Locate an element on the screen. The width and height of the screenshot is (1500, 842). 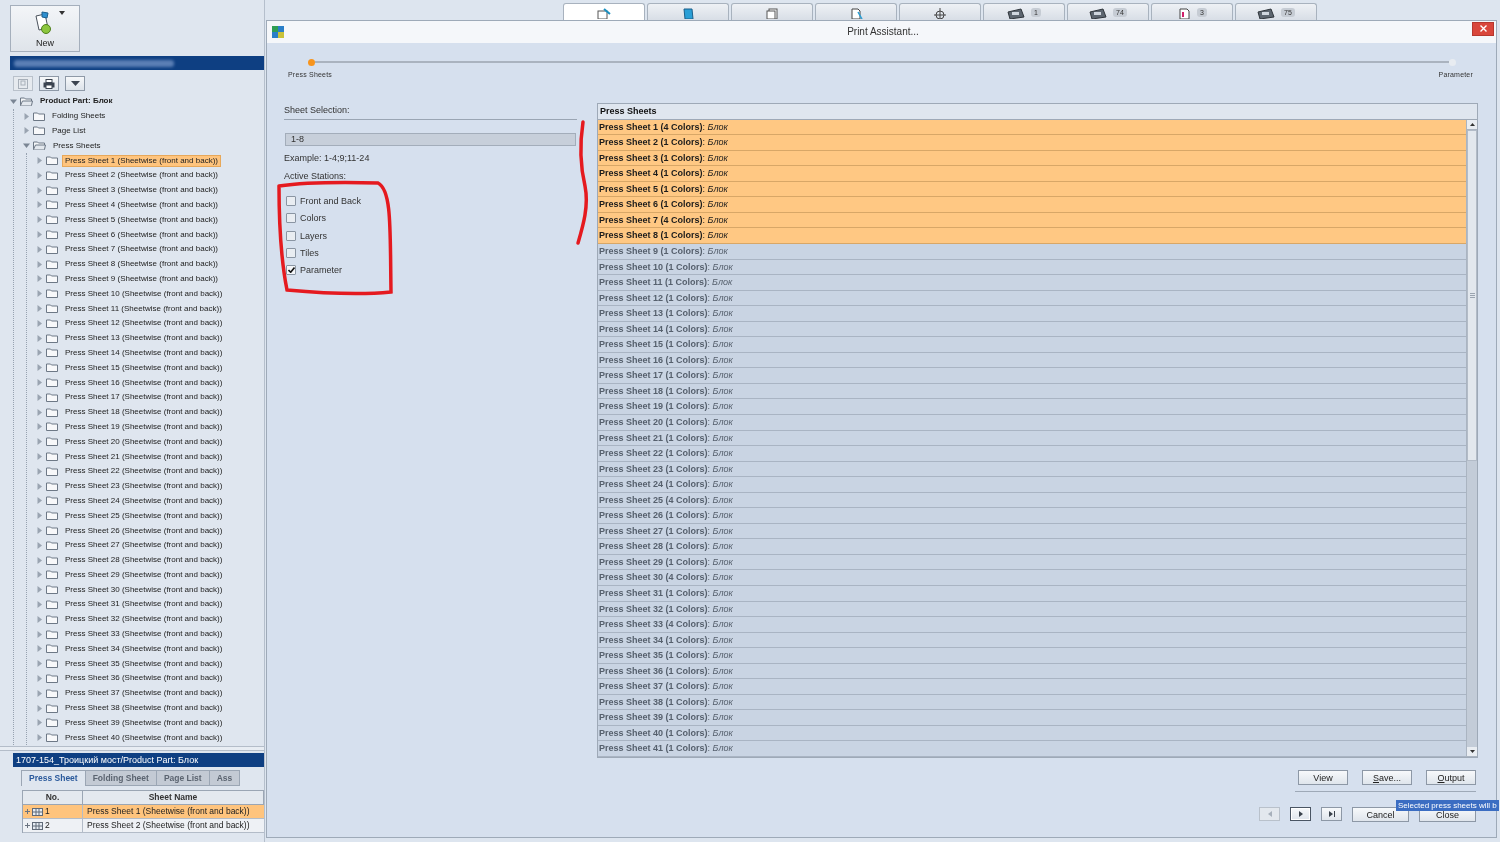
tree-item: Press Sheet 22 (Sheetwise (front and back)) is located at coordinates (144, 471).